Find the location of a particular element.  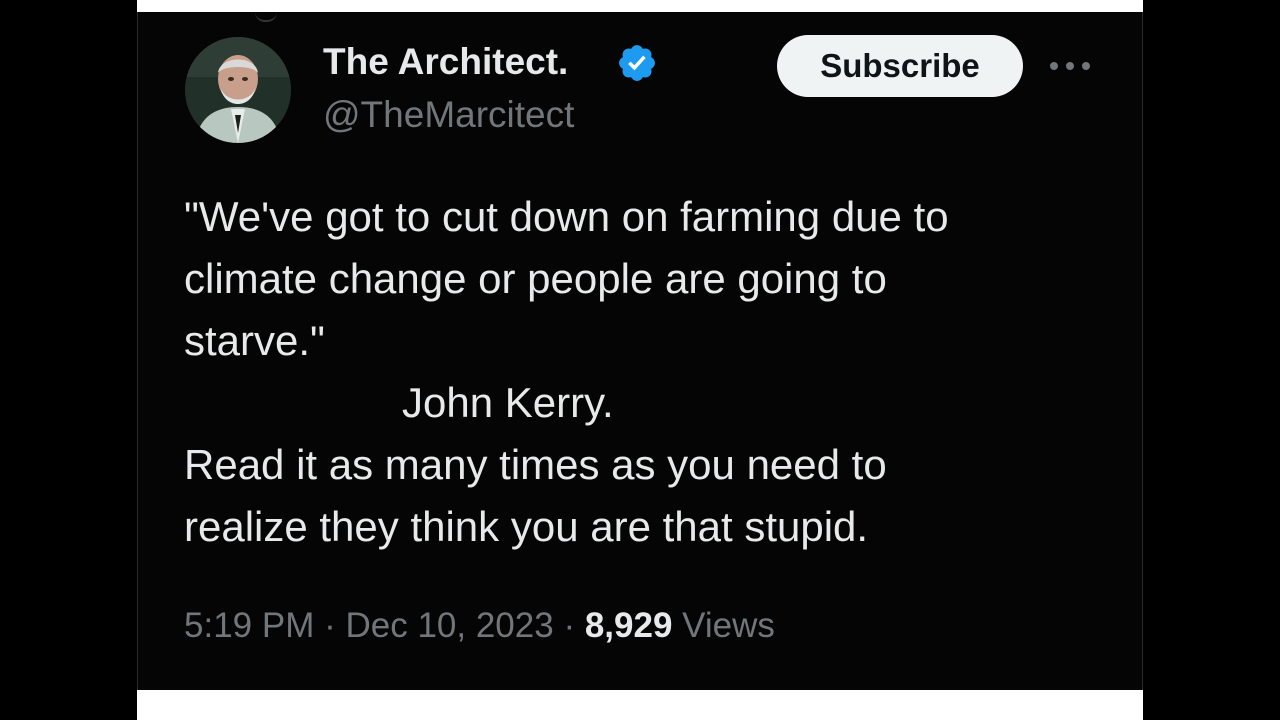

tweet-text-line: starve." is located at coordinates (254, 340).